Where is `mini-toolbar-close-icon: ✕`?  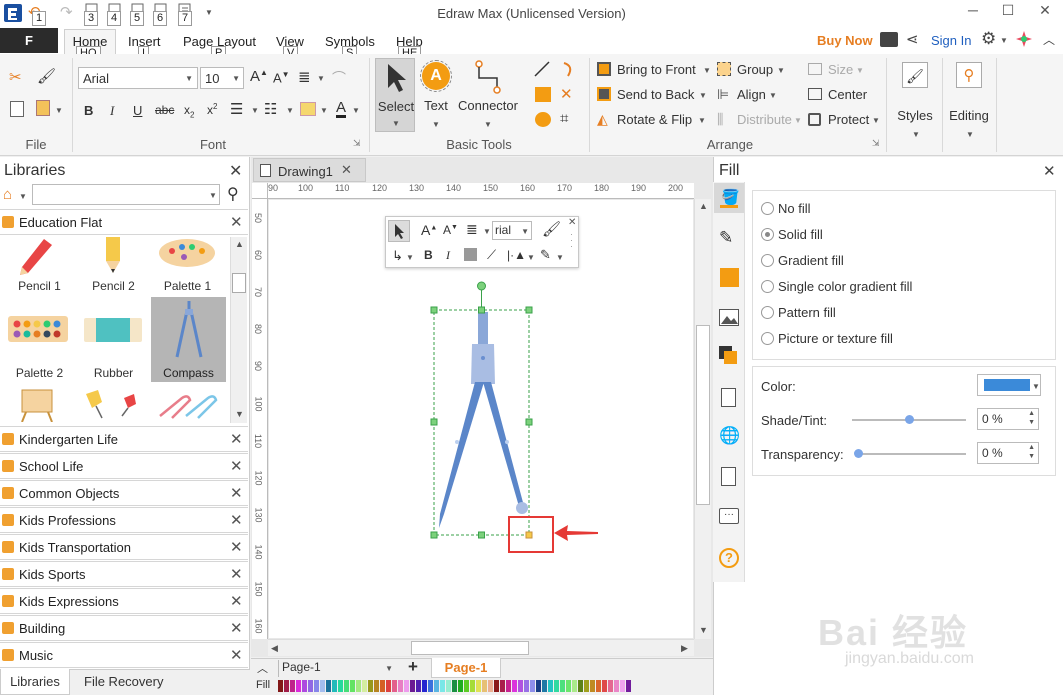 mini-toolbar-close-icon: ✕ is located at coordinates (572, 222).